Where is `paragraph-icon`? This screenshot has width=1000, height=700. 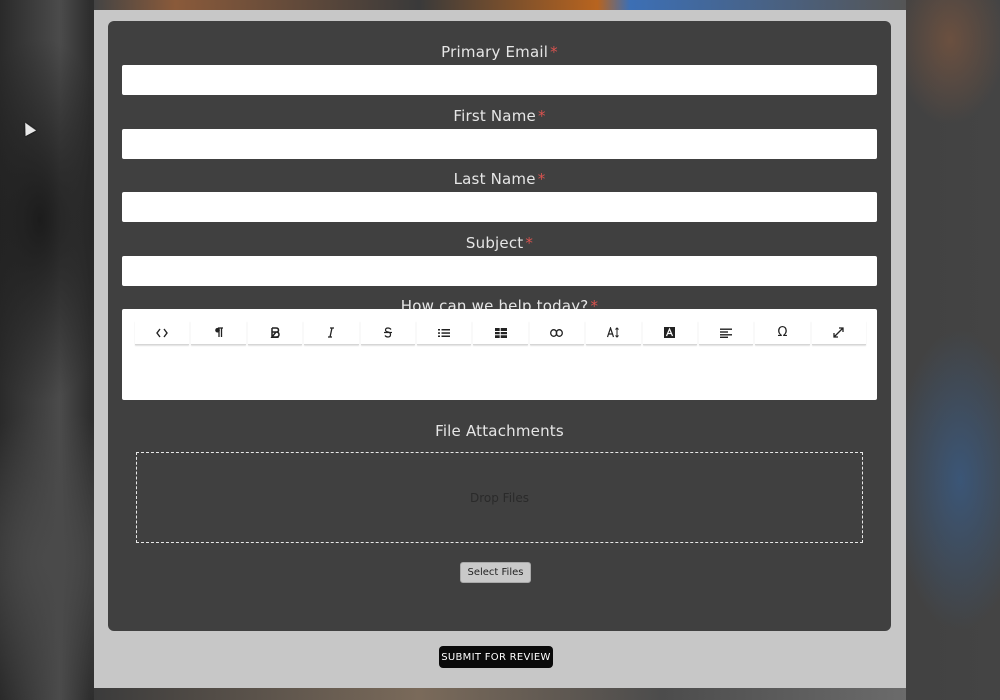
paragraph-icon is located at coordinates (218, 333).